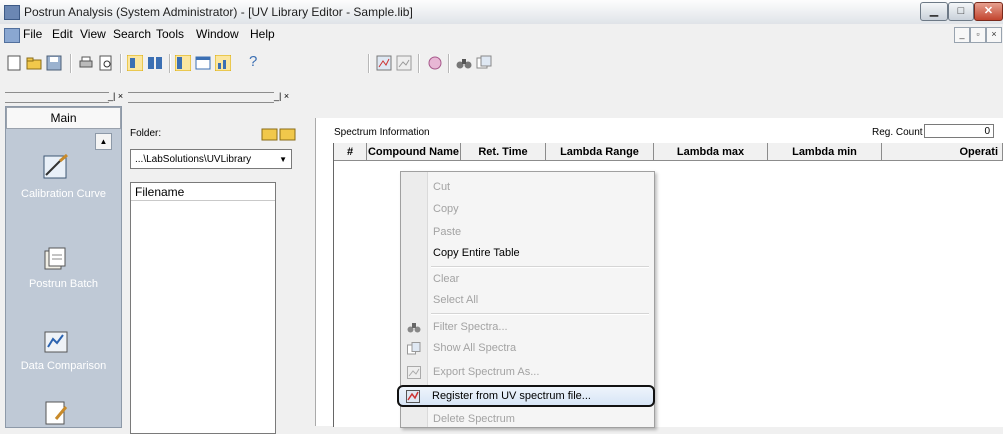 The height and width of the screenshot is (434, 1003). I want to click on menu-item-select-all: Select All, so click(455, 300).